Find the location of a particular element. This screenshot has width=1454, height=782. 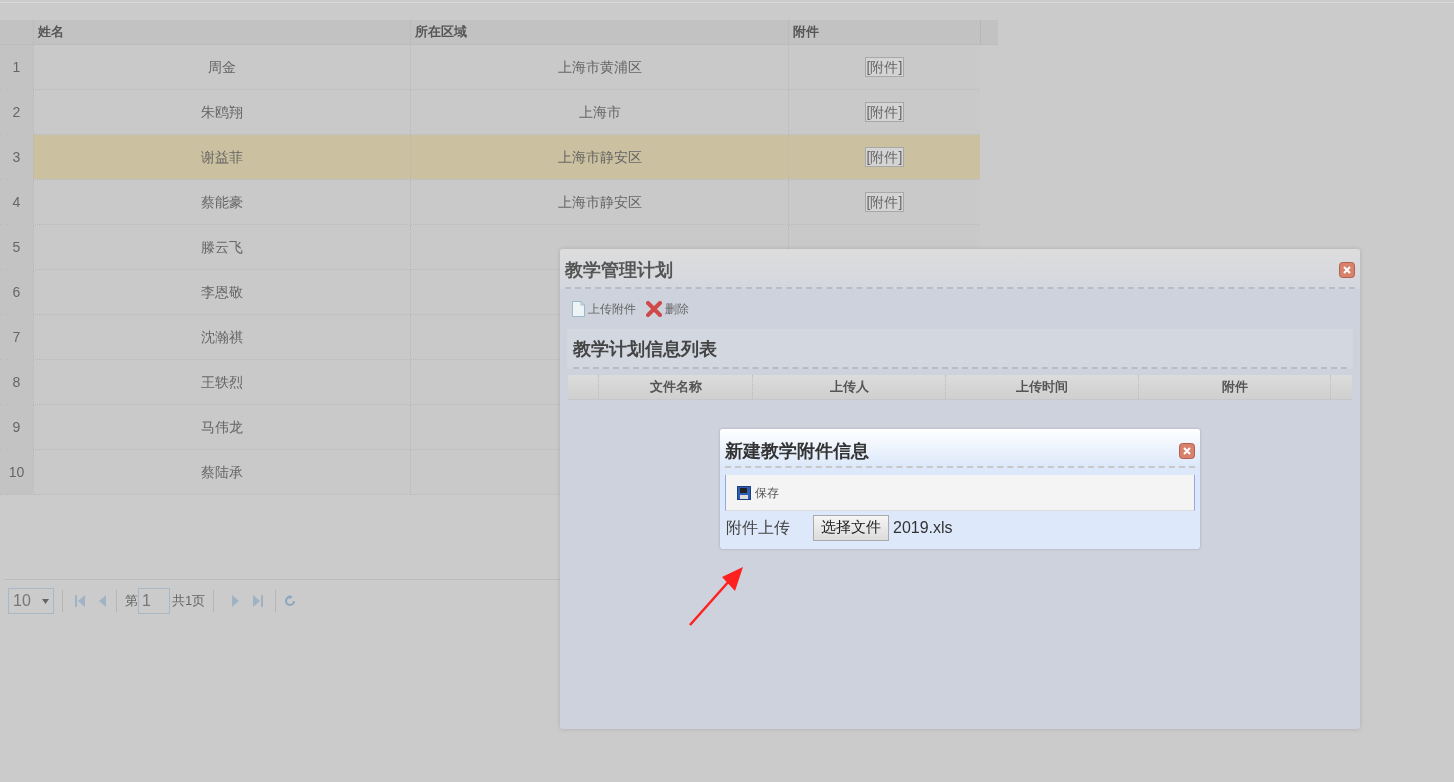

page-total: 共1页 is located at coordinates (189, 601).